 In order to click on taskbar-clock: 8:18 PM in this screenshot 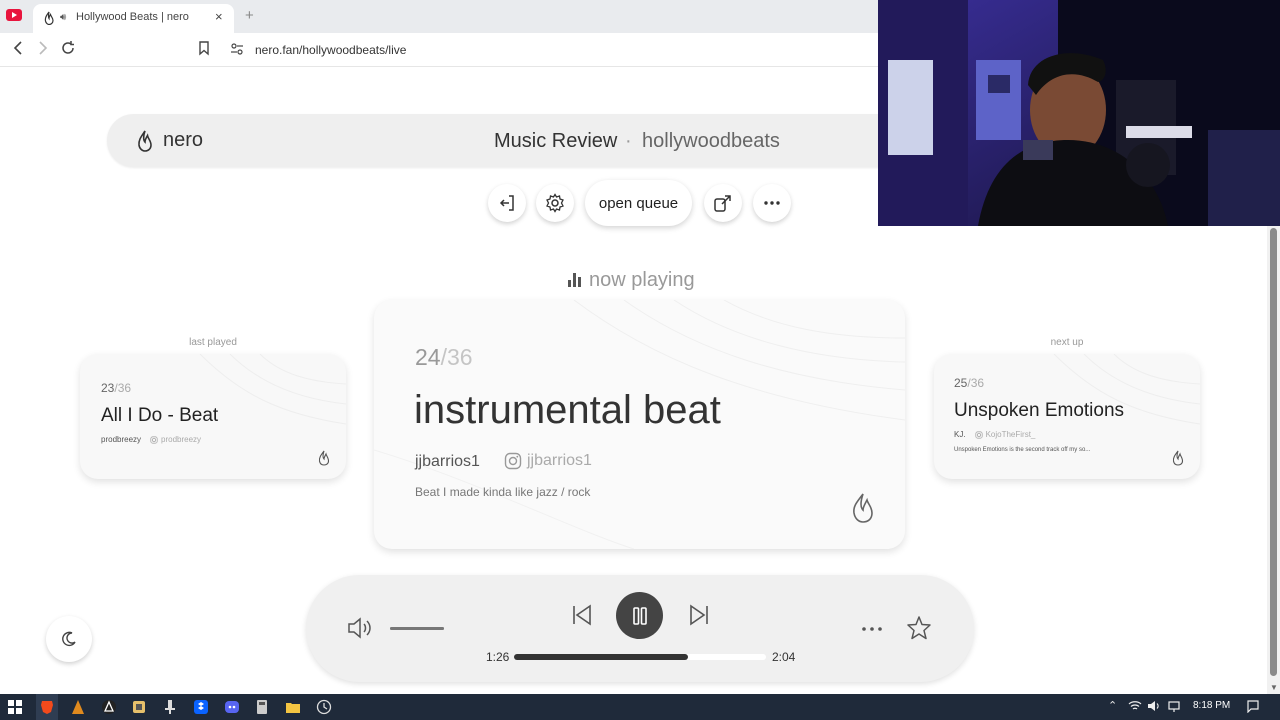, I will do `click(1211, 705)`.